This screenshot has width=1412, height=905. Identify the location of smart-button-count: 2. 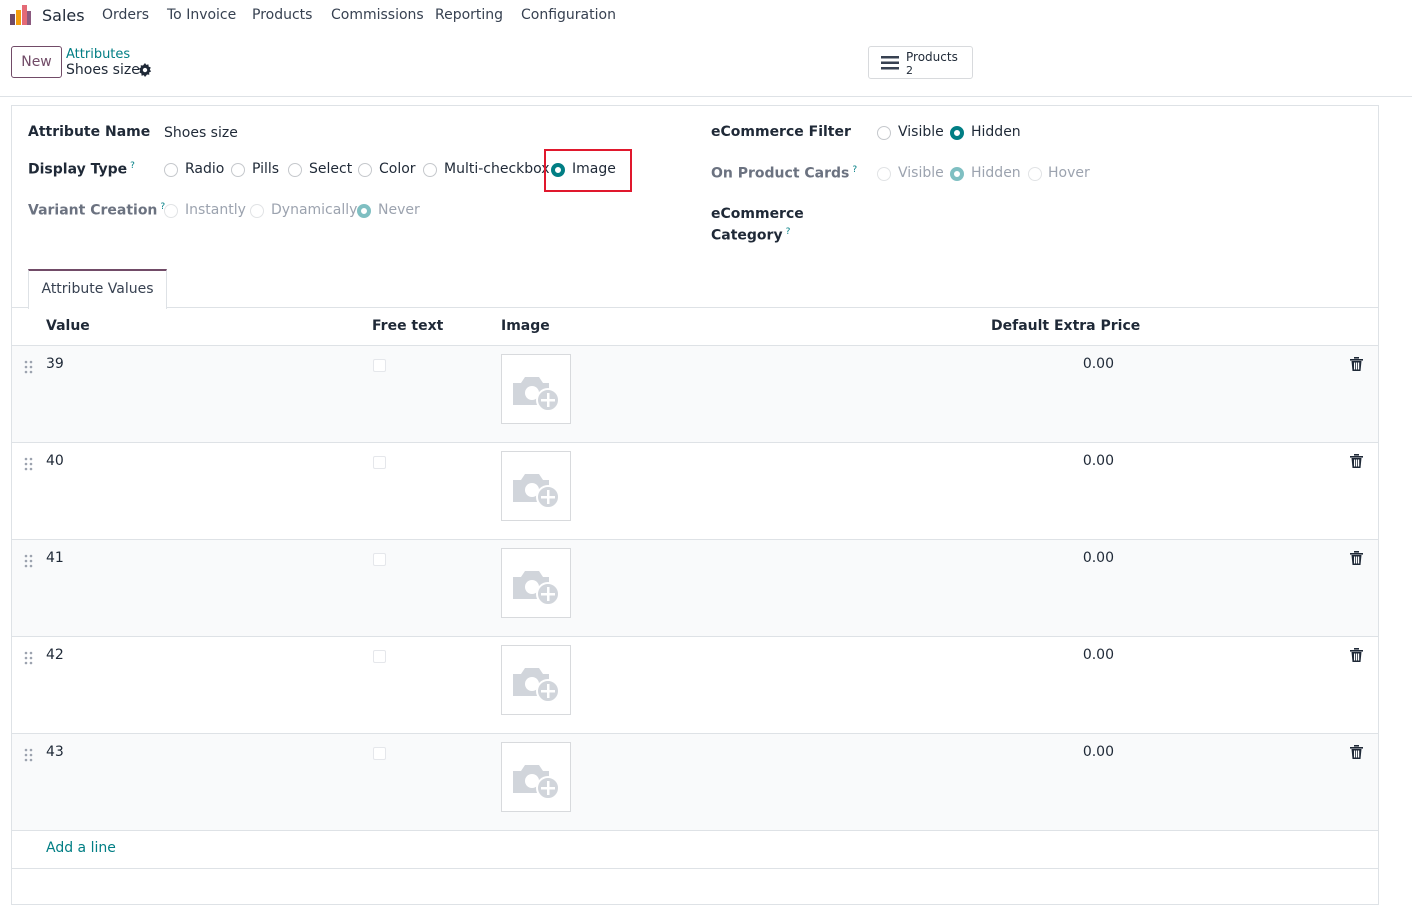
(909, 70).